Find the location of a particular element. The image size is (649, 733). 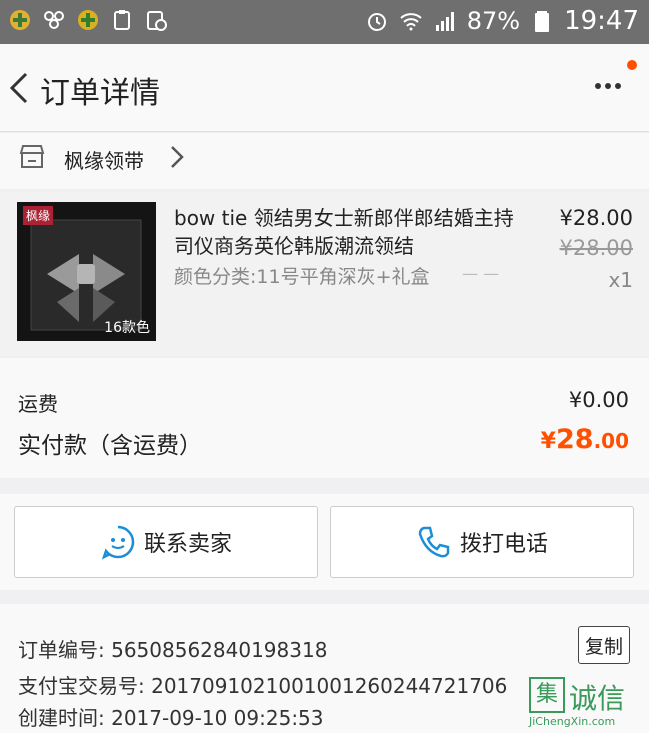

watermark-url: JiChengXin.com is located at coordinates (572, 721).